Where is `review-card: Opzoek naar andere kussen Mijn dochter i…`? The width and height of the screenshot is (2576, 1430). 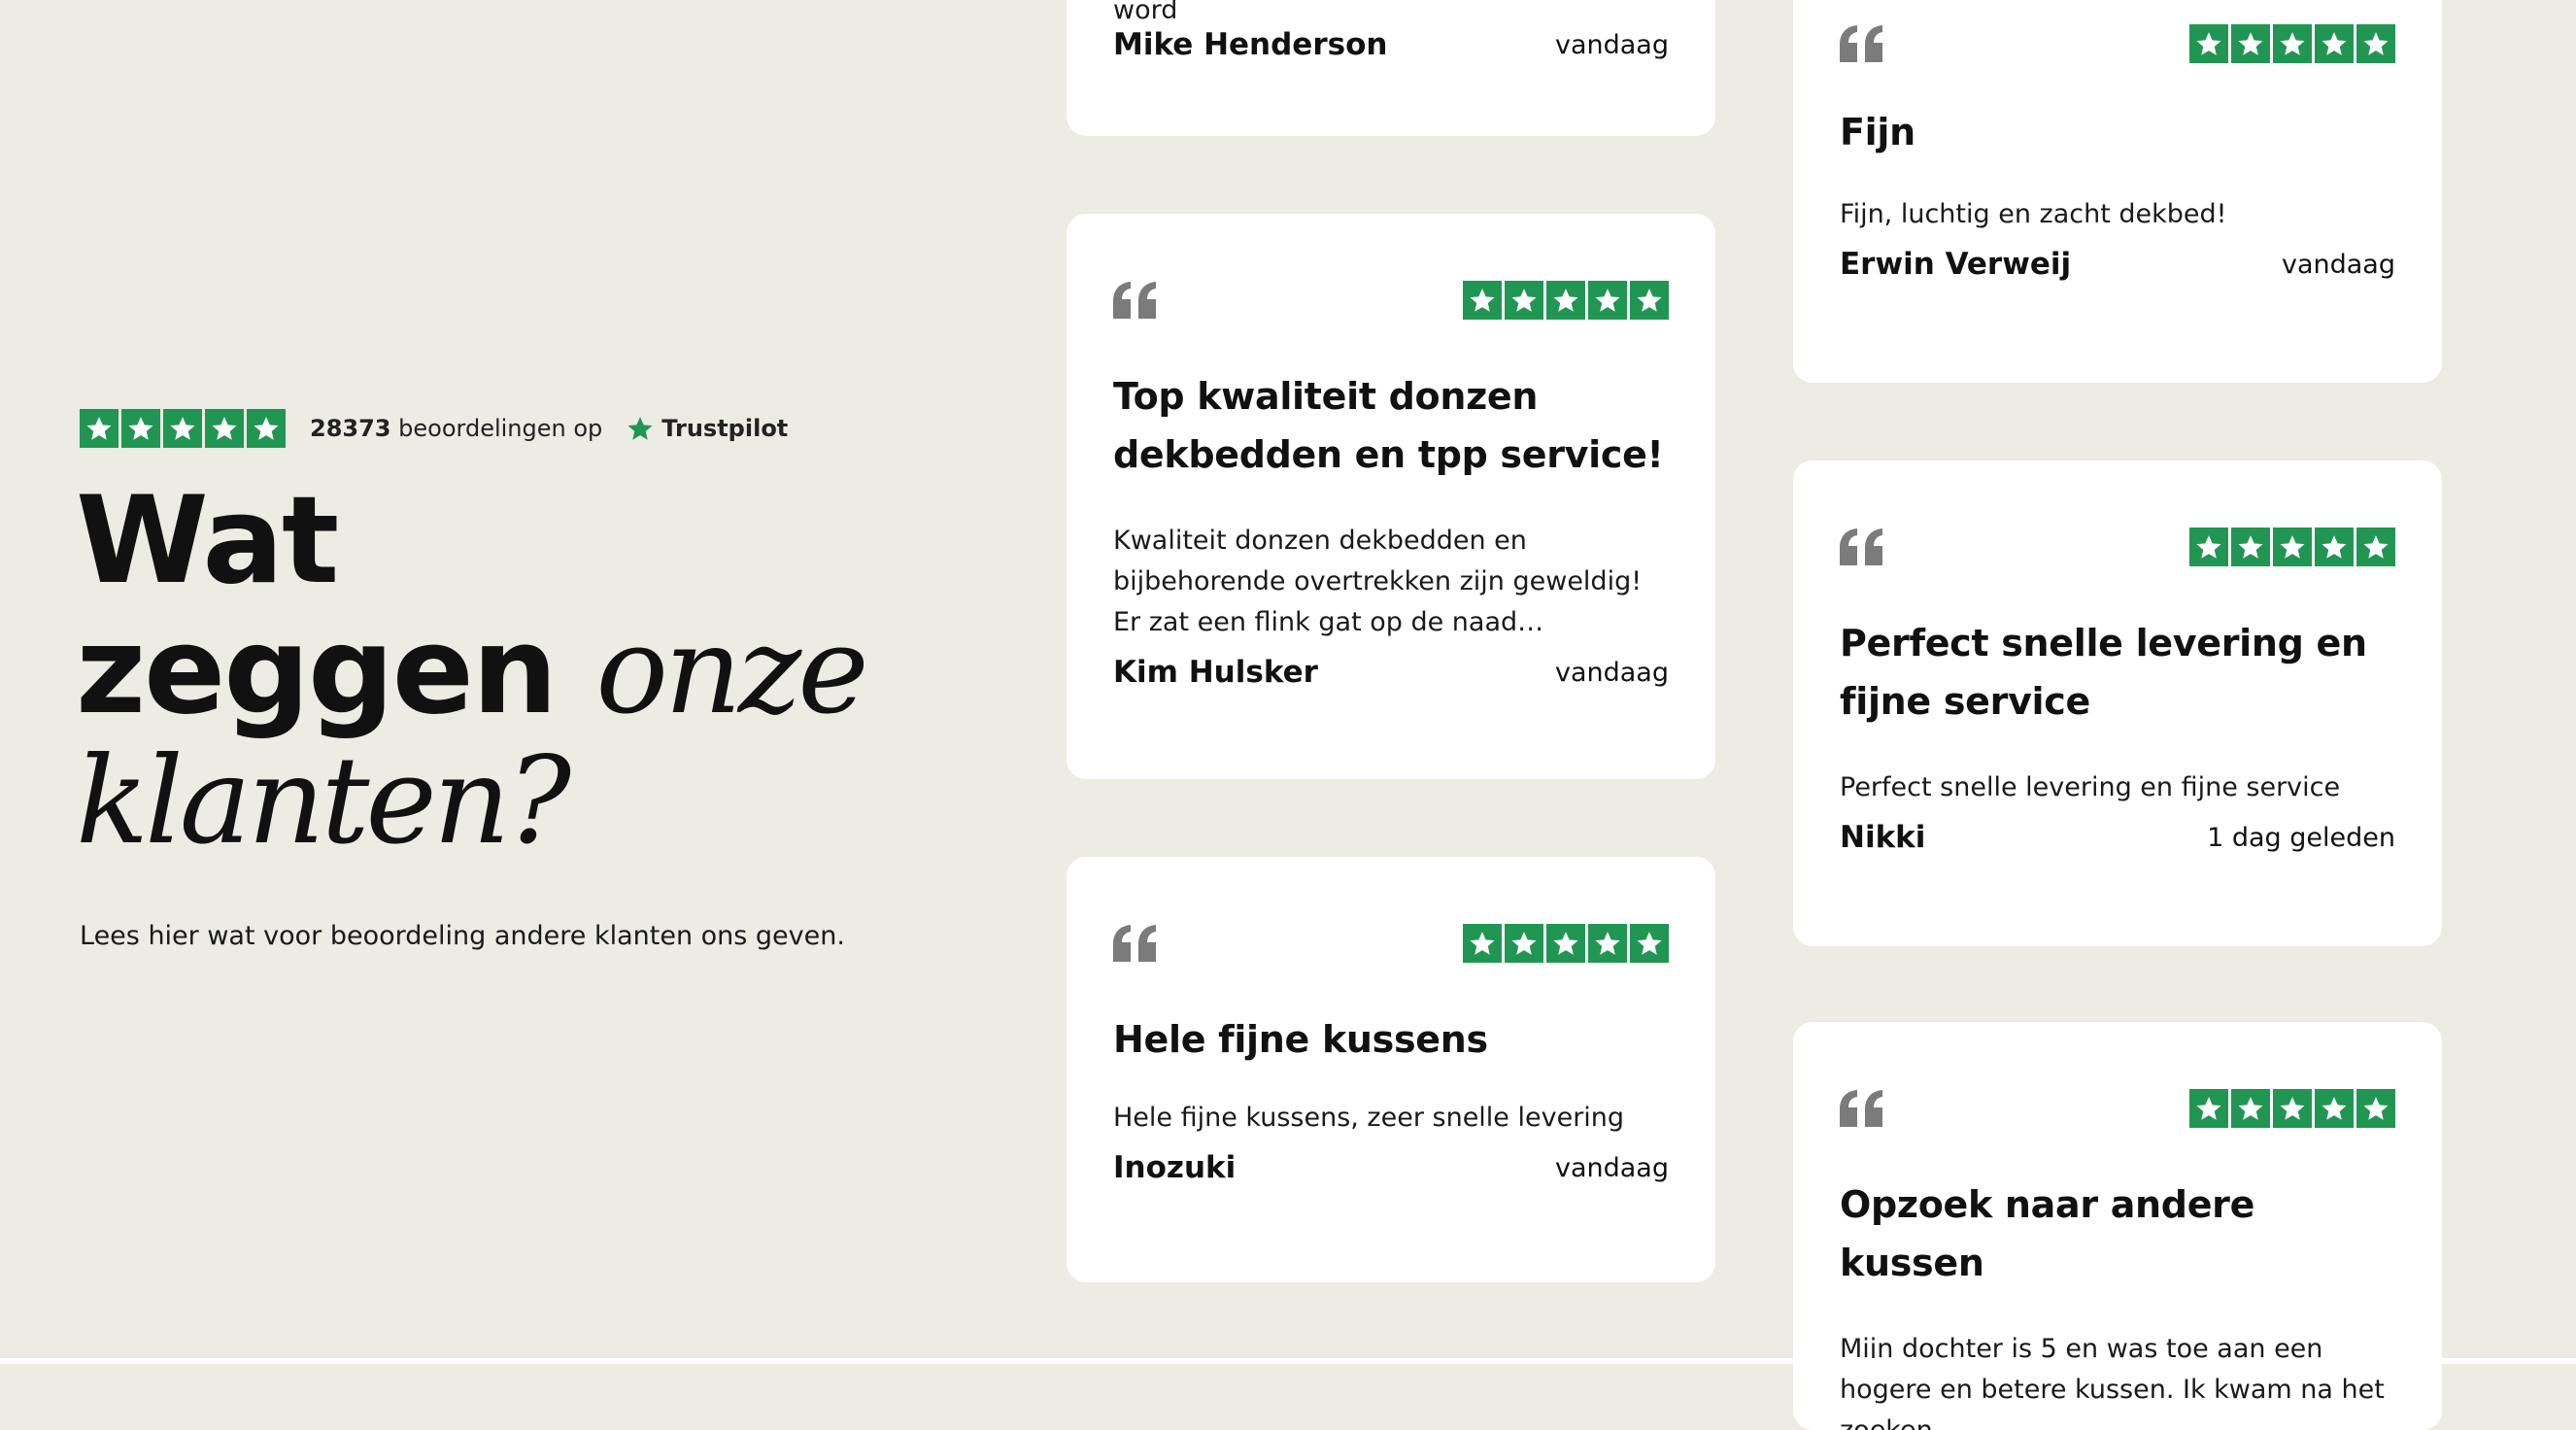
review-card: Opzoek naar andere kussen Mijn dochter i… is located at coordinates (2117, 1226).